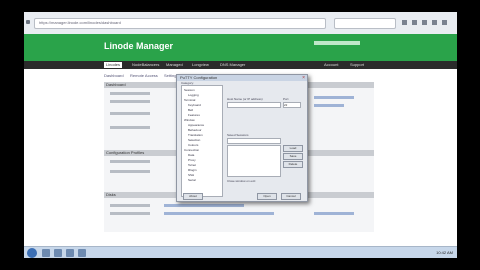 Image resolution: width=480 pixels, height=270 pixels. Describe the element at coordinates (240, 252) in the screenshot. I see `taskbar: 10:42 AM` at that location.